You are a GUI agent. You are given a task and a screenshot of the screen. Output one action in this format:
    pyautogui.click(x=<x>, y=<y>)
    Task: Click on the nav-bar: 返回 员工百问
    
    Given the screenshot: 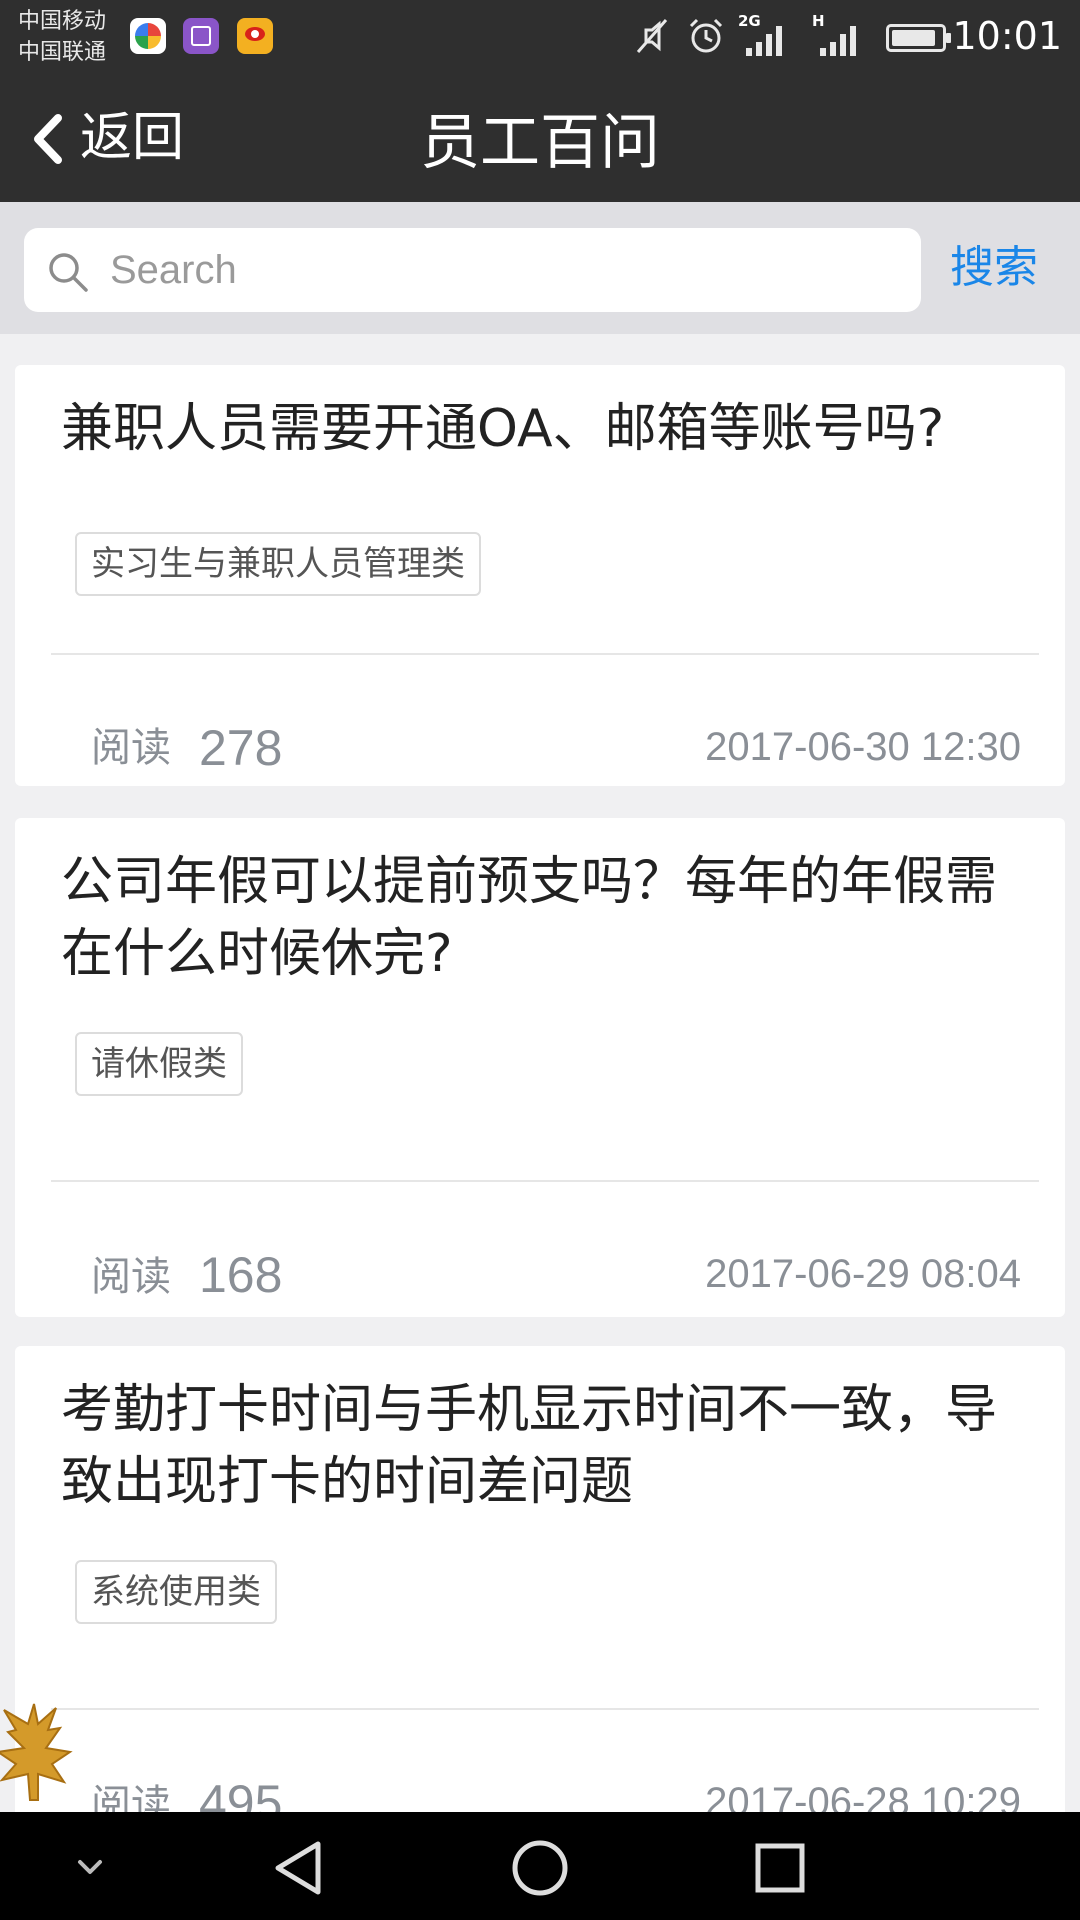 What is the action you would take?
    pyautogui.click(x=540, y=138)
    